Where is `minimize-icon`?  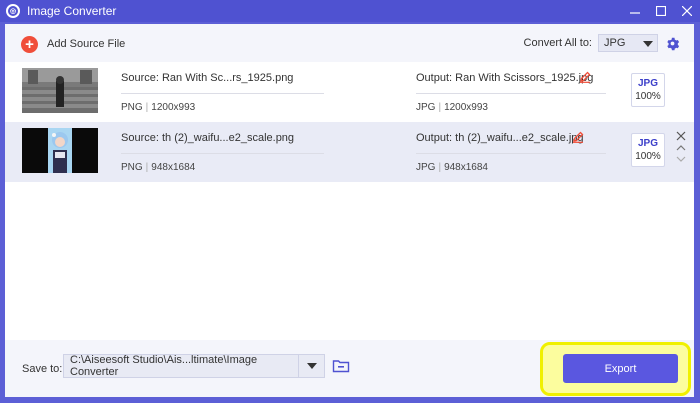
minimize-icon is located at coordinates (635, 11).